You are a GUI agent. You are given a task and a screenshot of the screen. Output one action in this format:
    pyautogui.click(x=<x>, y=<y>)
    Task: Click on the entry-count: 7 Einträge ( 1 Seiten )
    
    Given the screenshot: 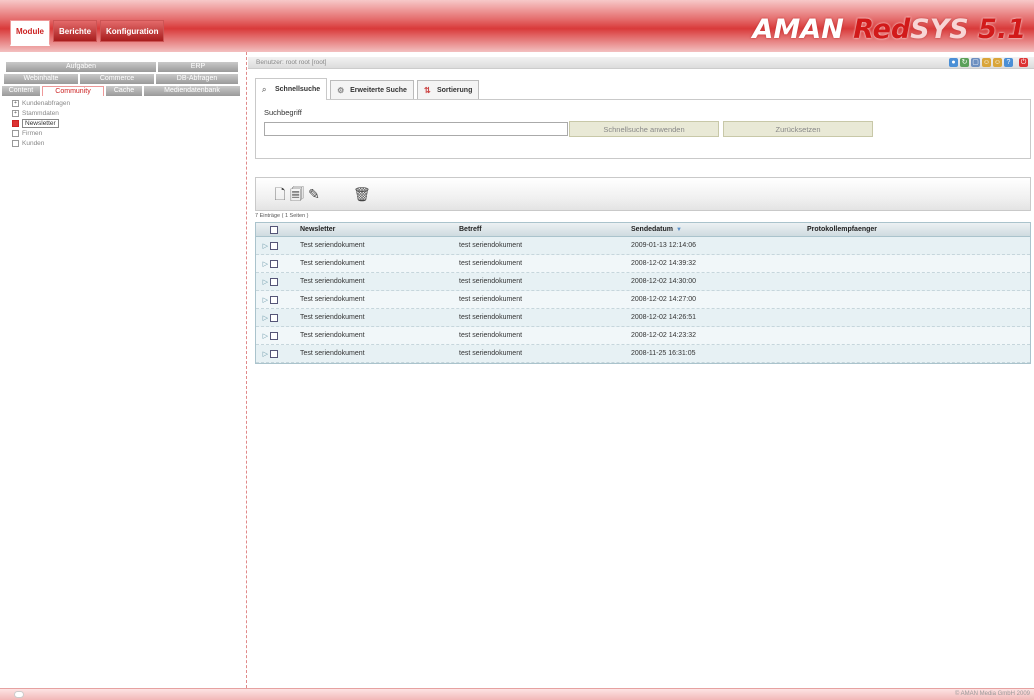 What is the action you would take?
    pyautogui.click(x=282, y=216)
    